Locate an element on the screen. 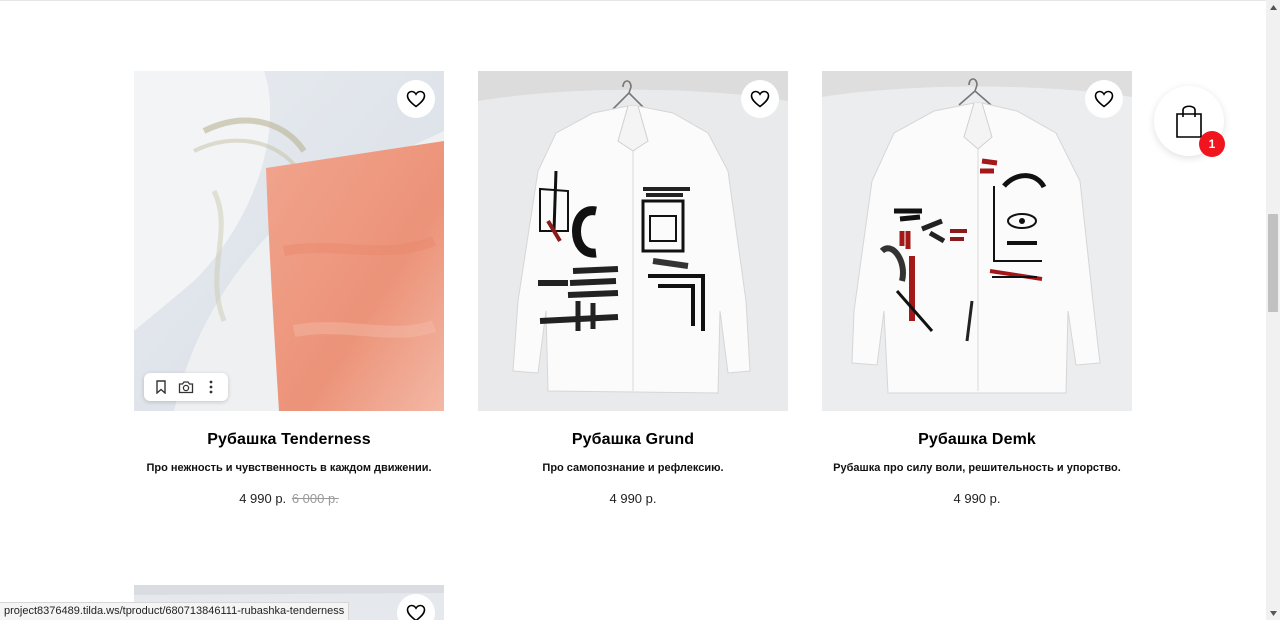 The image size is (1280, 620). product-title: Рубашка Demk is located at coordinates (977, 440).